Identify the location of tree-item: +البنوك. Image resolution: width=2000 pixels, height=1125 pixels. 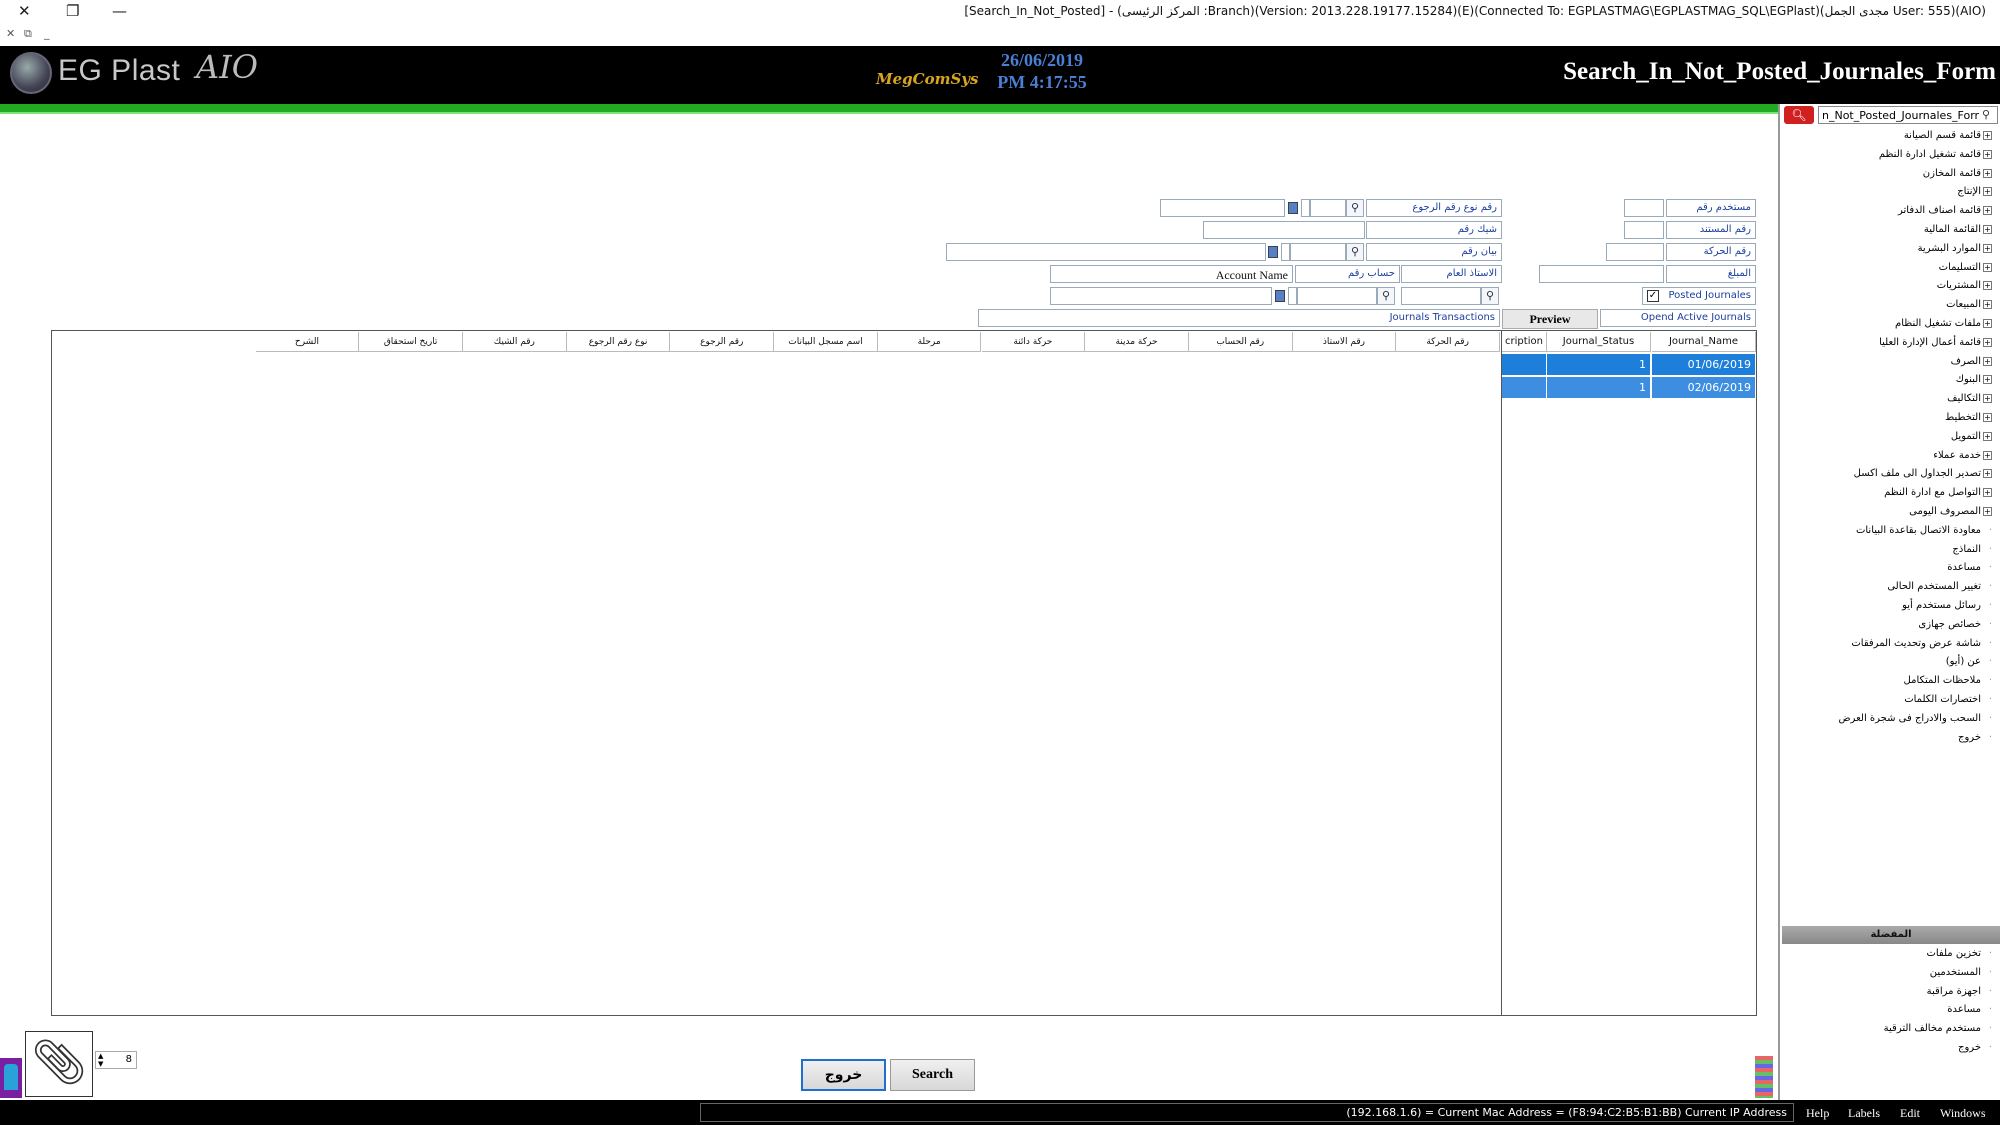
(1974, 379).